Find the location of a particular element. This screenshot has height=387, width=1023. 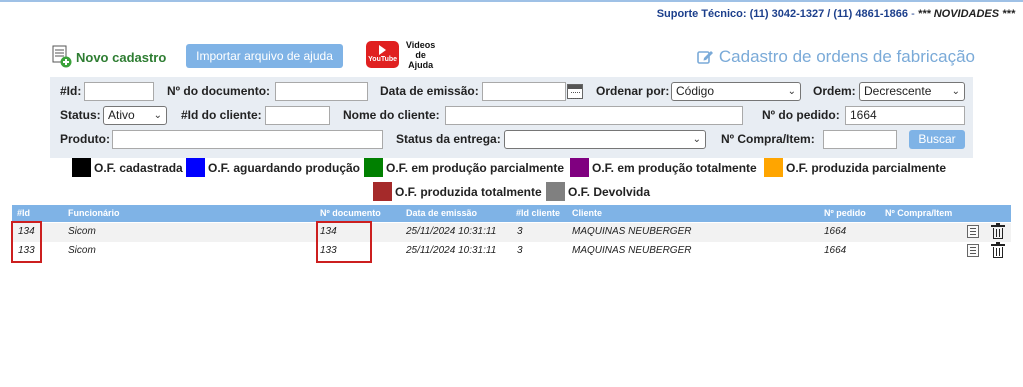

delivery-status-label: Status da entrega: is located at coordinates (448, 139).